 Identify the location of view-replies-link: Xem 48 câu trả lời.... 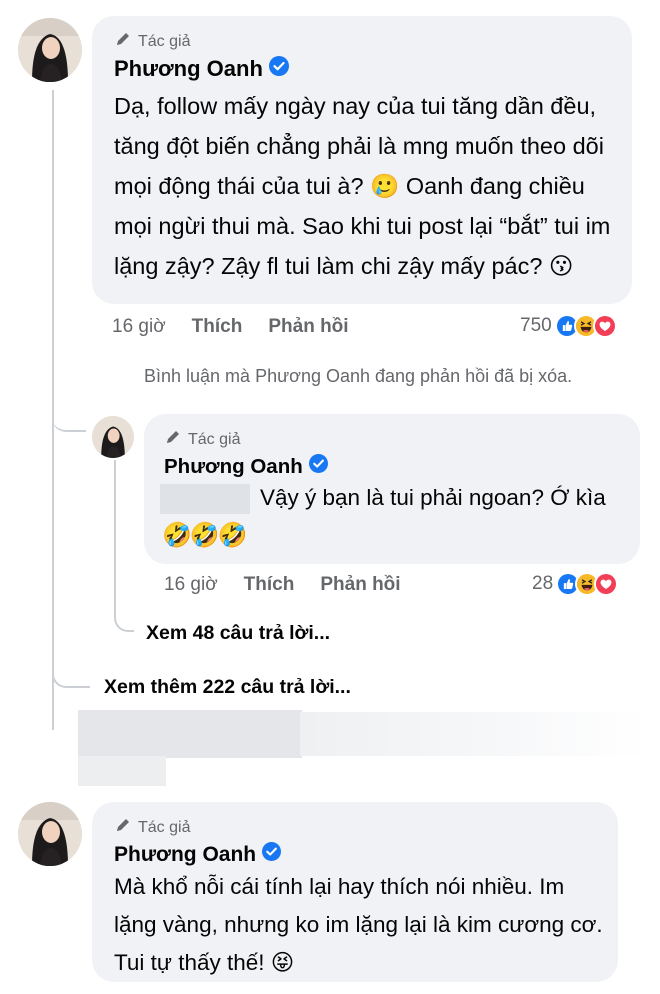
(238, 633).